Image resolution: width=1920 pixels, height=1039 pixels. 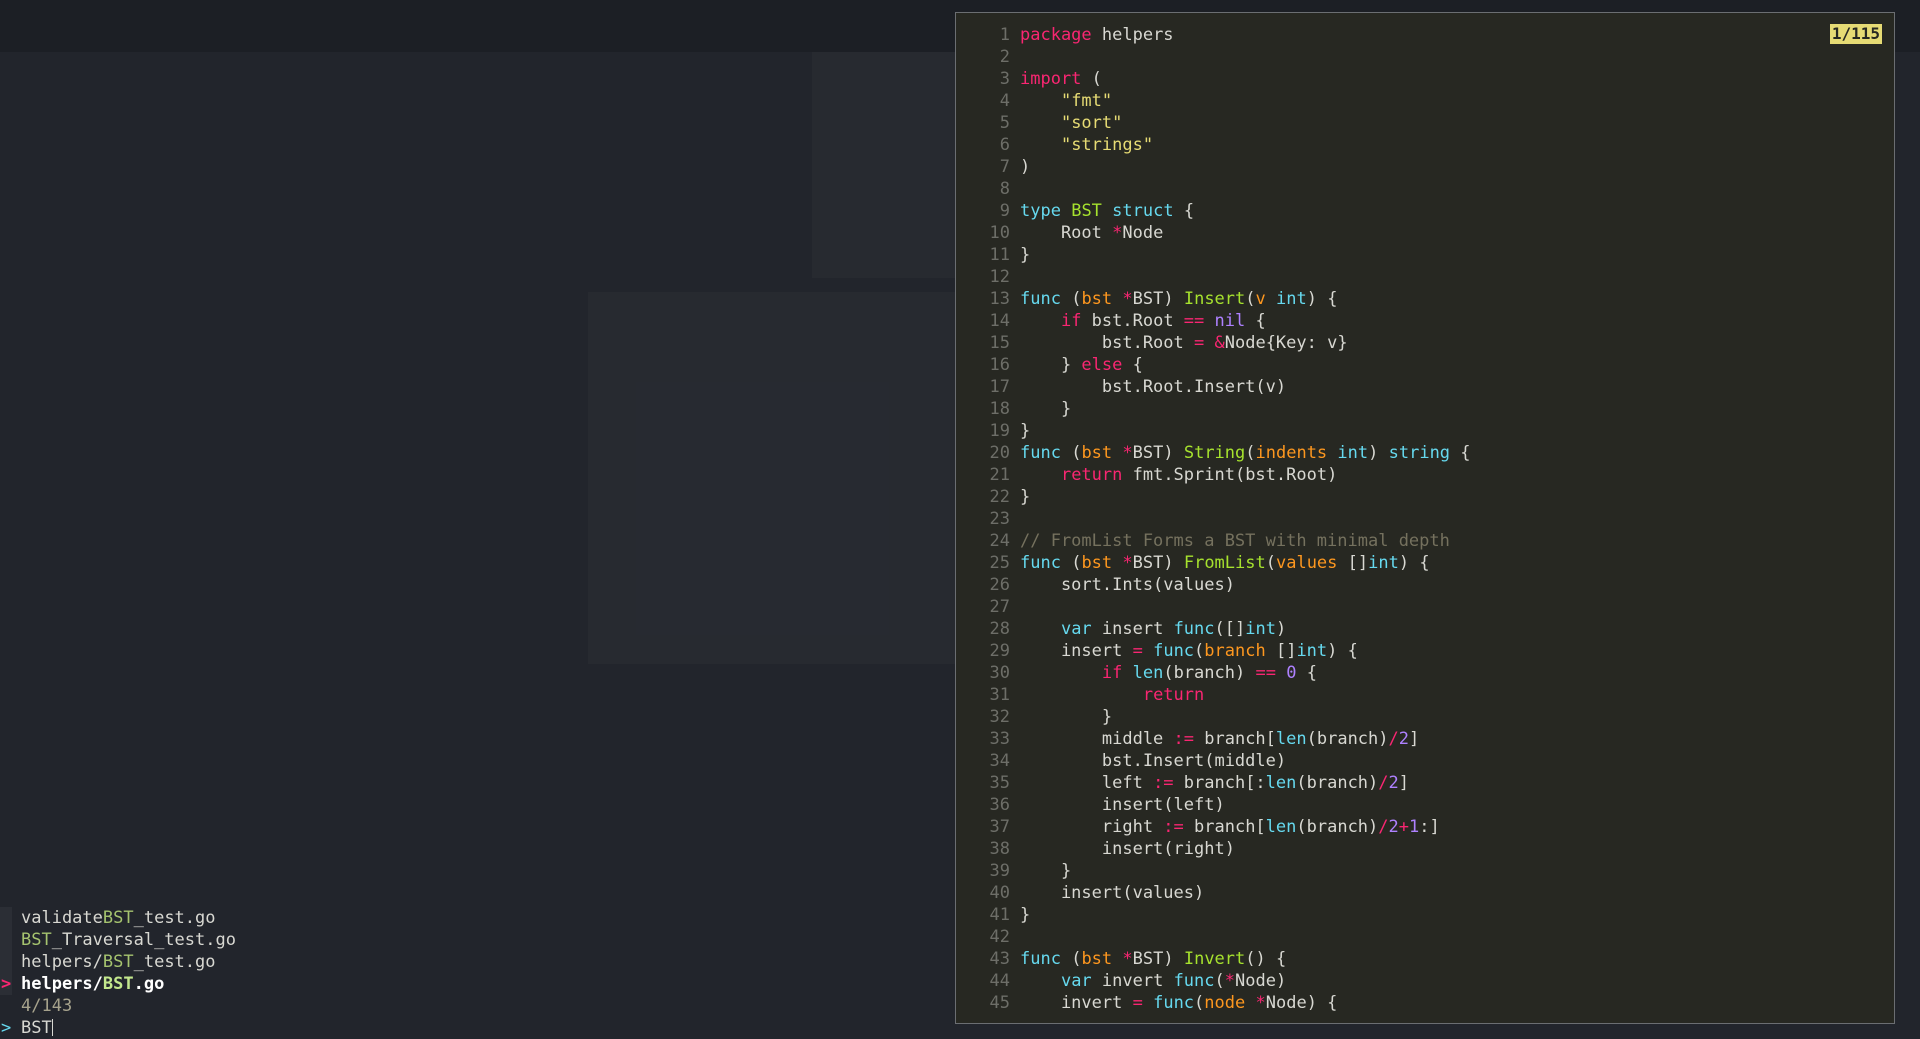 What do you see at coordinates (1213, 343) in the screenshot?
I see `code-line: 15 bst.Root = &Node{Key: v}` at bounding box center [1213, 343].